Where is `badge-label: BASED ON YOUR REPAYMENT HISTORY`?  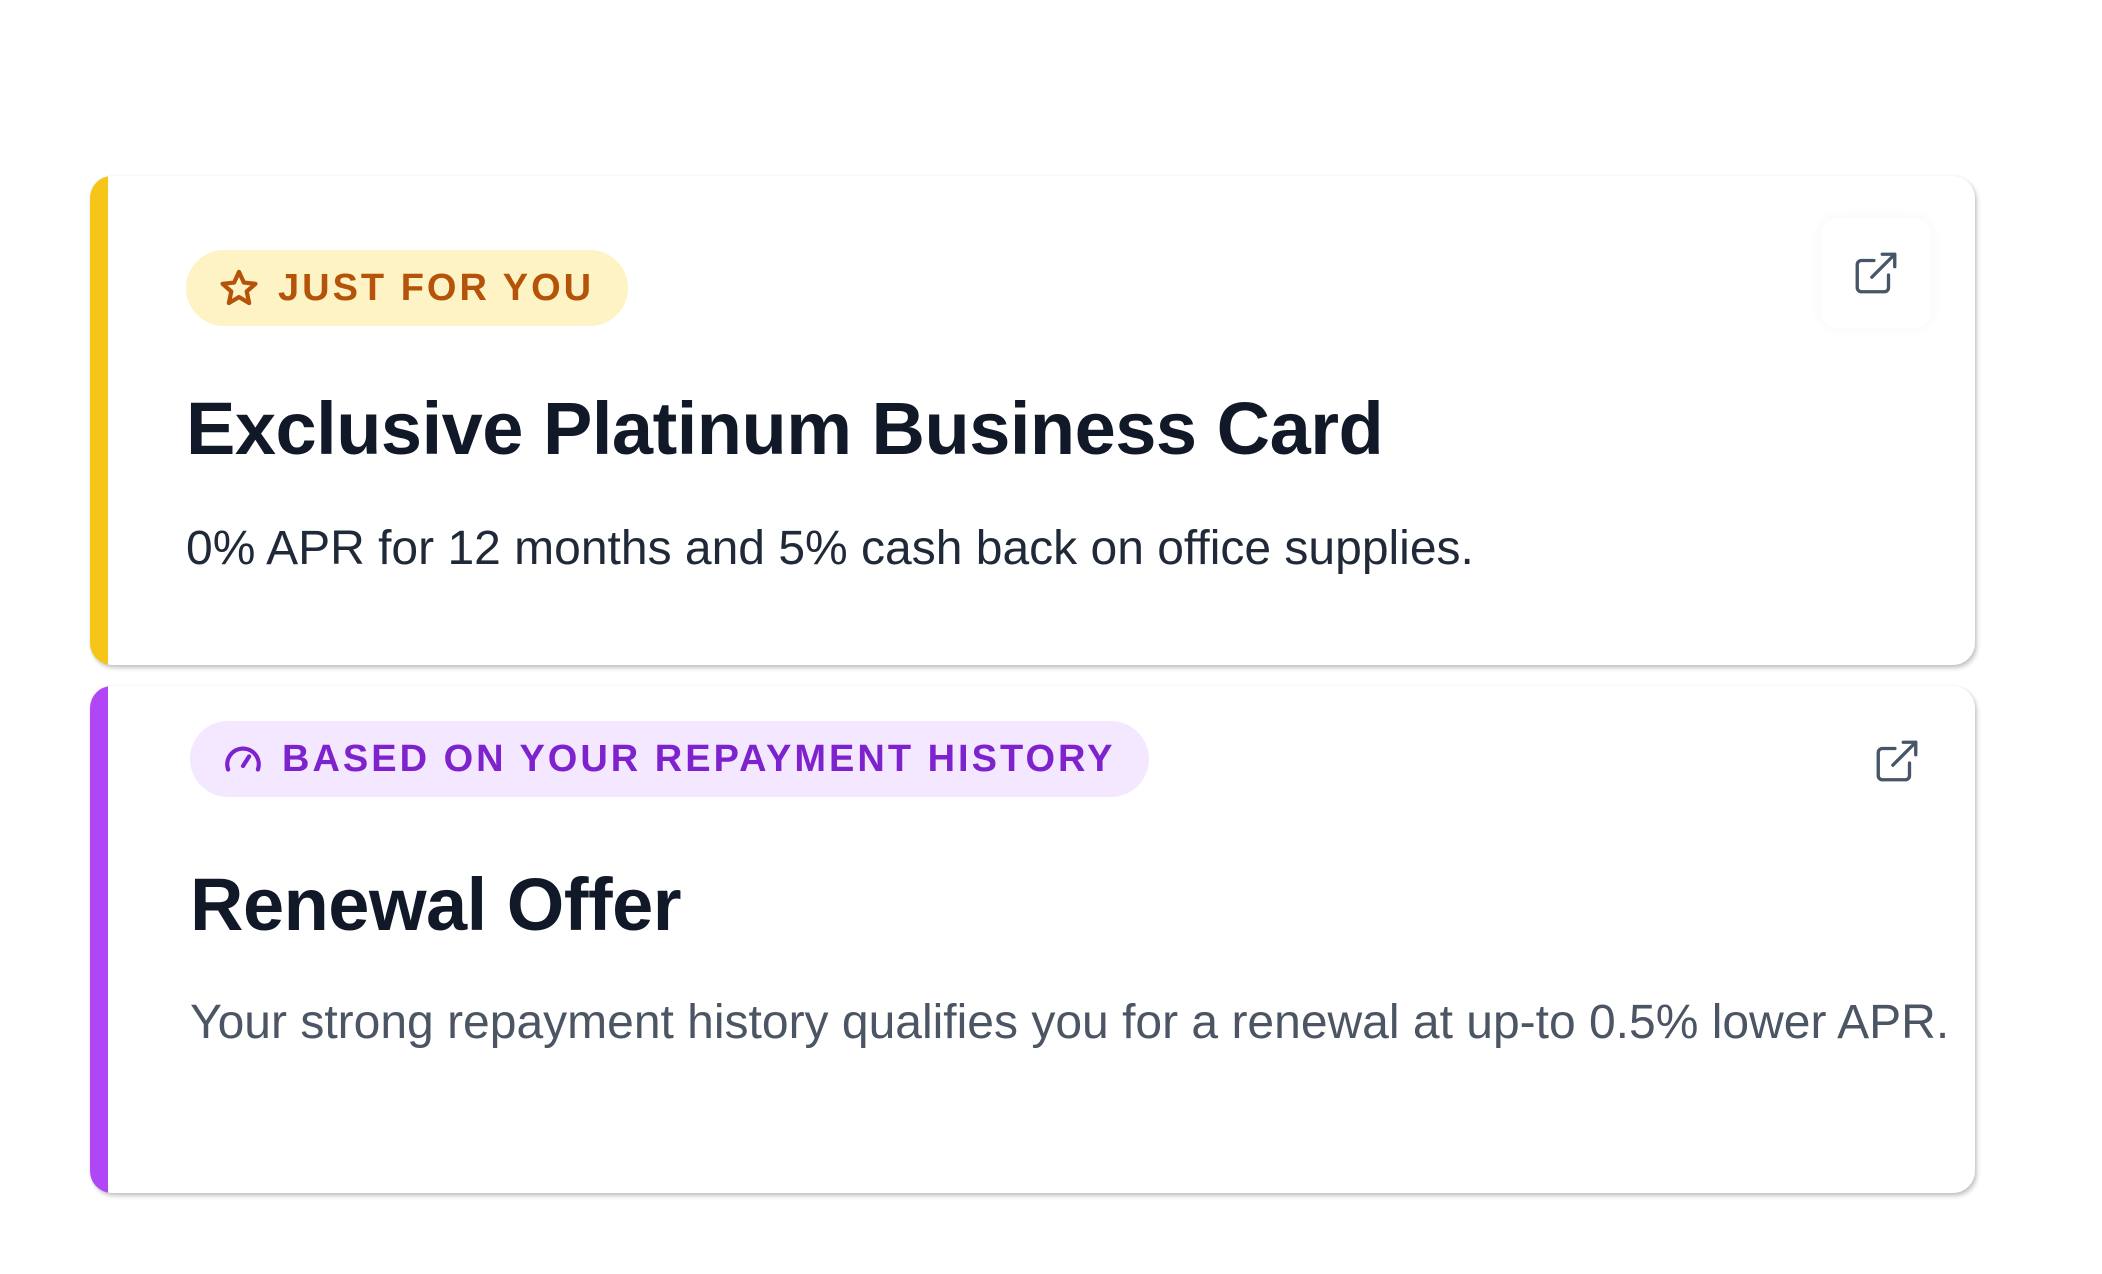
badge-label: BASED ON YOUR REPAYMENT HISTORY is located at coordinates (699, 758).